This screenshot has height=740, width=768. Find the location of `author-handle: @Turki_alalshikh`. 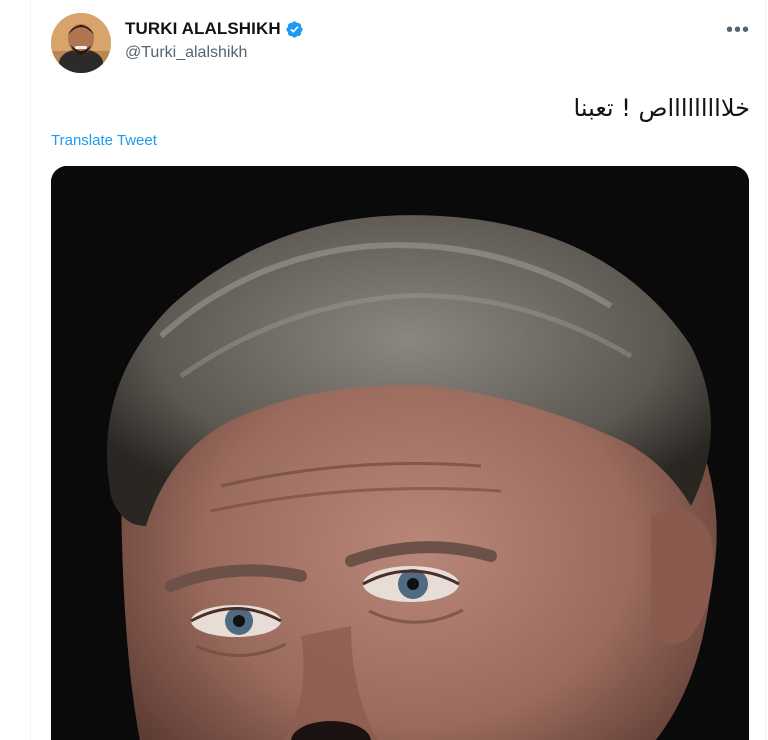

author-handle: @Turki_alalshikh is located at coordinates (186, 53).